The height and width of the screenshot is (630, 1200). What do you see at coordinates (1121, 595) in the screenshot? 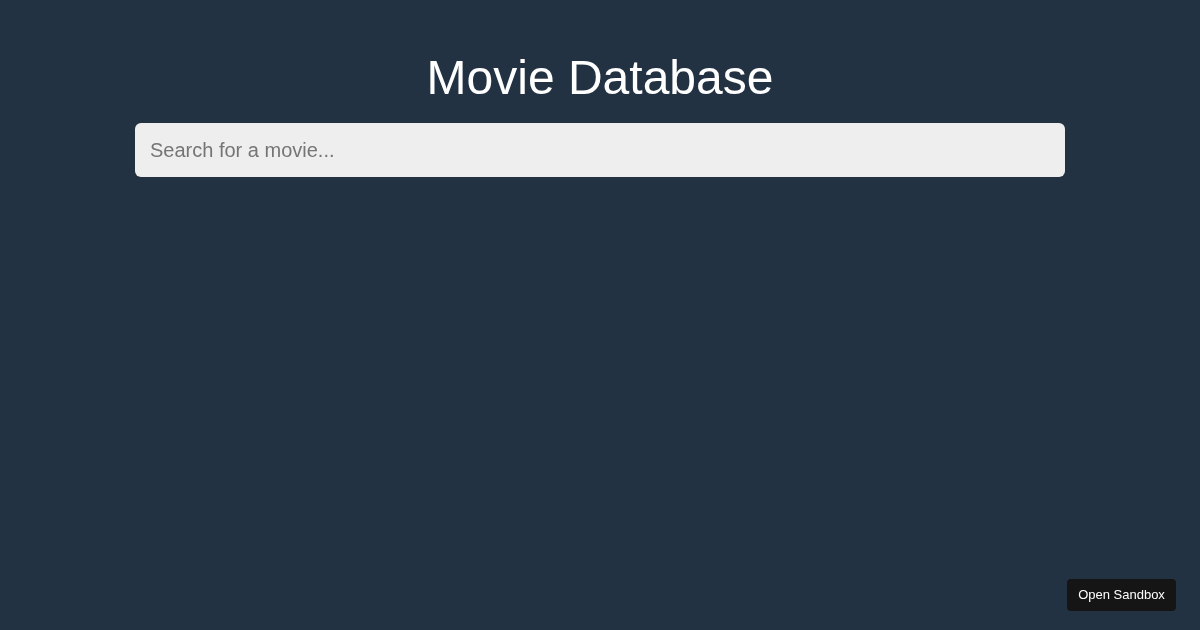
I see `open-sandbox-button: Open Sandbox` at bounding box center [1121, 595].